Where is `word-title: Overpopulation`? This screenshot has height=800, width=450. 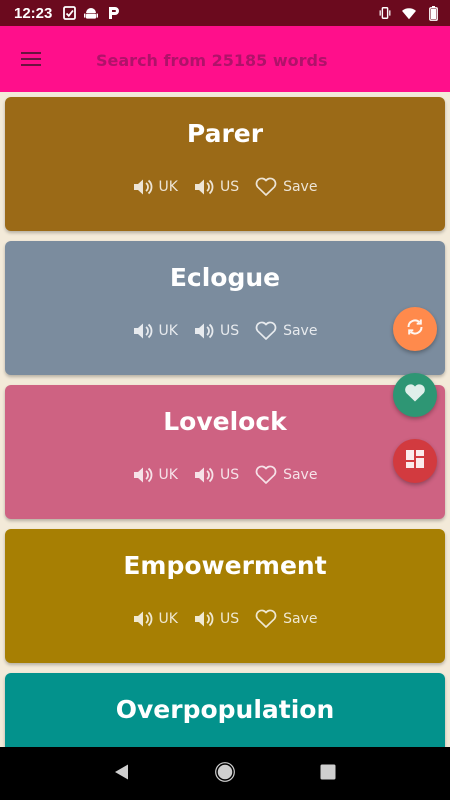 word-title: Overpopulation is located at coordinates (225, 709).